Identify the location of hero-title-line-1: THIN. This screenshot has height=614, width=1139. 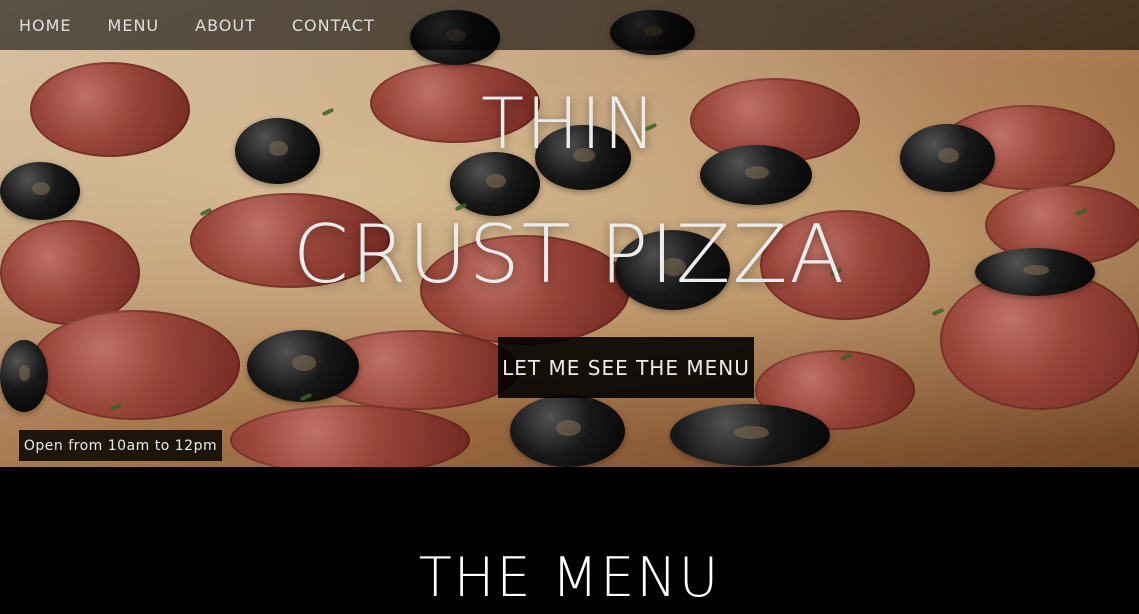
(569, 124).